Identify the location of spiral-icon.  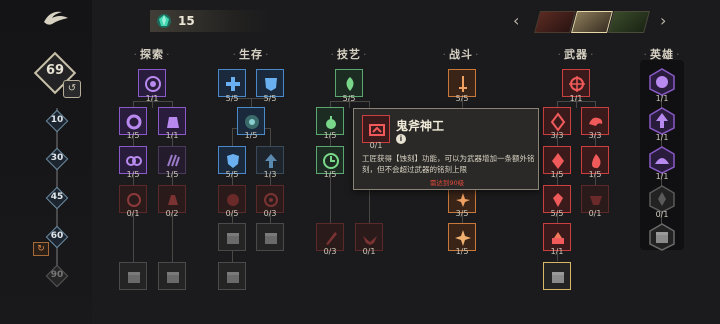
(134, 200).